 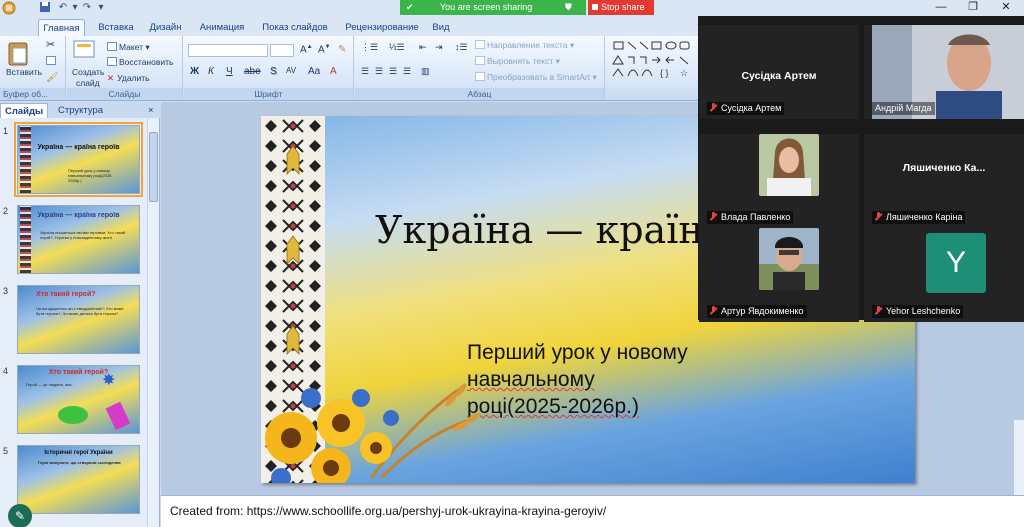 I want to click on line-spacing-icon: ↕☰, so click(x=461, y=47).